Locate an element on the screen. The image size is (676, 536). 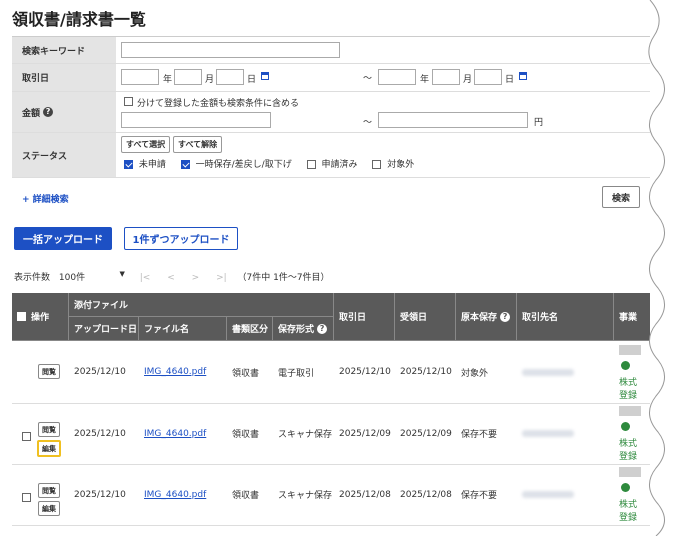
header-original-storage: 原本保存 ? is located at coordinates (486, 317).